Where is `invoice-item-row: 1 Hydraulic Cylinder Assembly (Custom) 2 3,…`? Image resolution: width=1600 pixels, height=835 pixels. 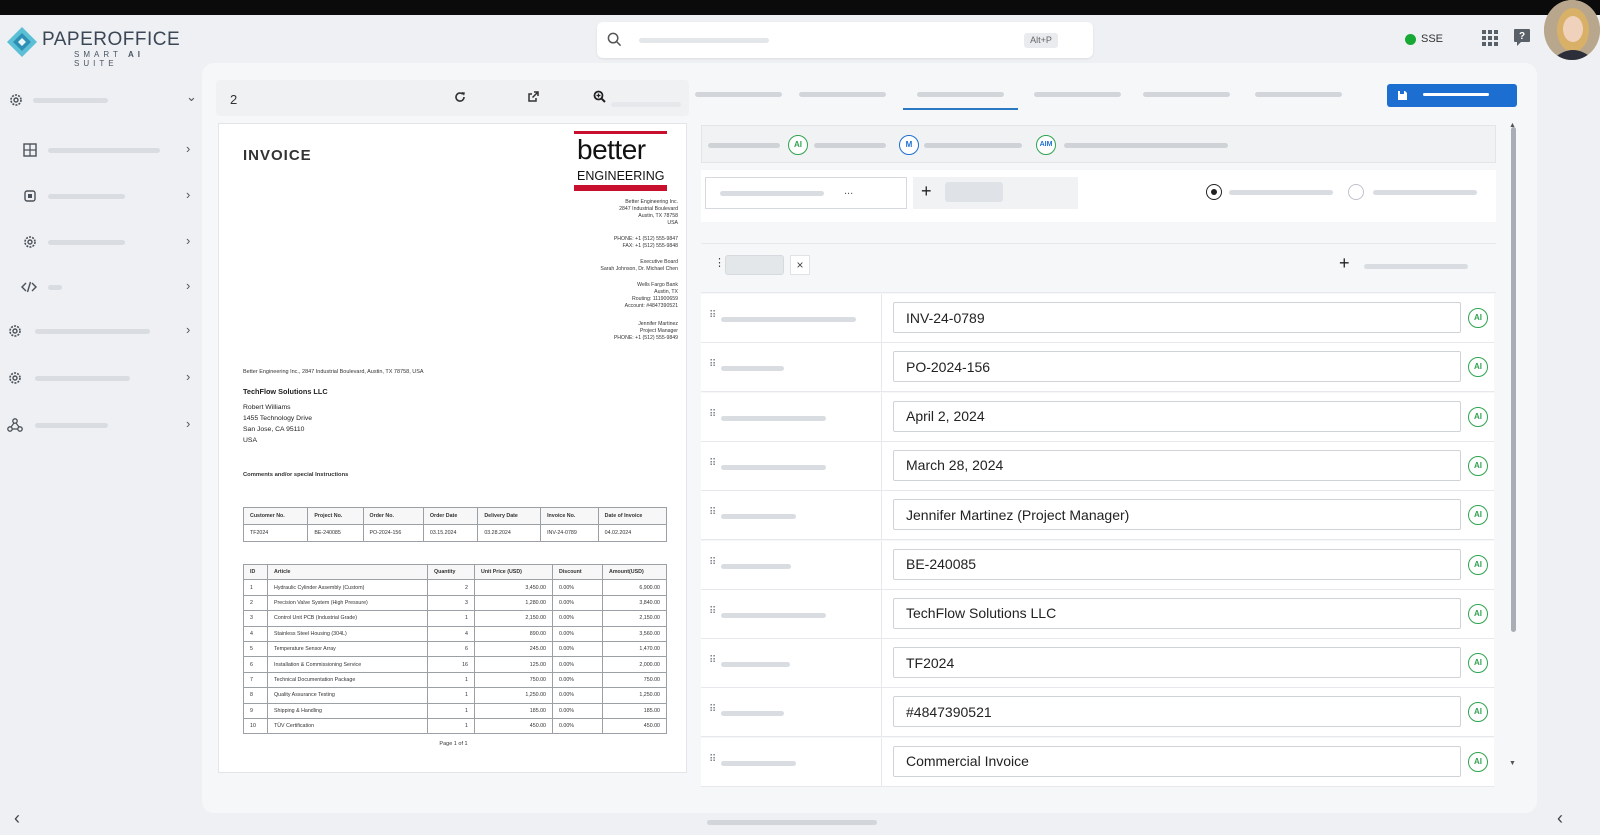 invoice-item-row: 1 Hydraulic Cylinder Assembly (Custom) 2 3,… is located at coordinates (455, 587).